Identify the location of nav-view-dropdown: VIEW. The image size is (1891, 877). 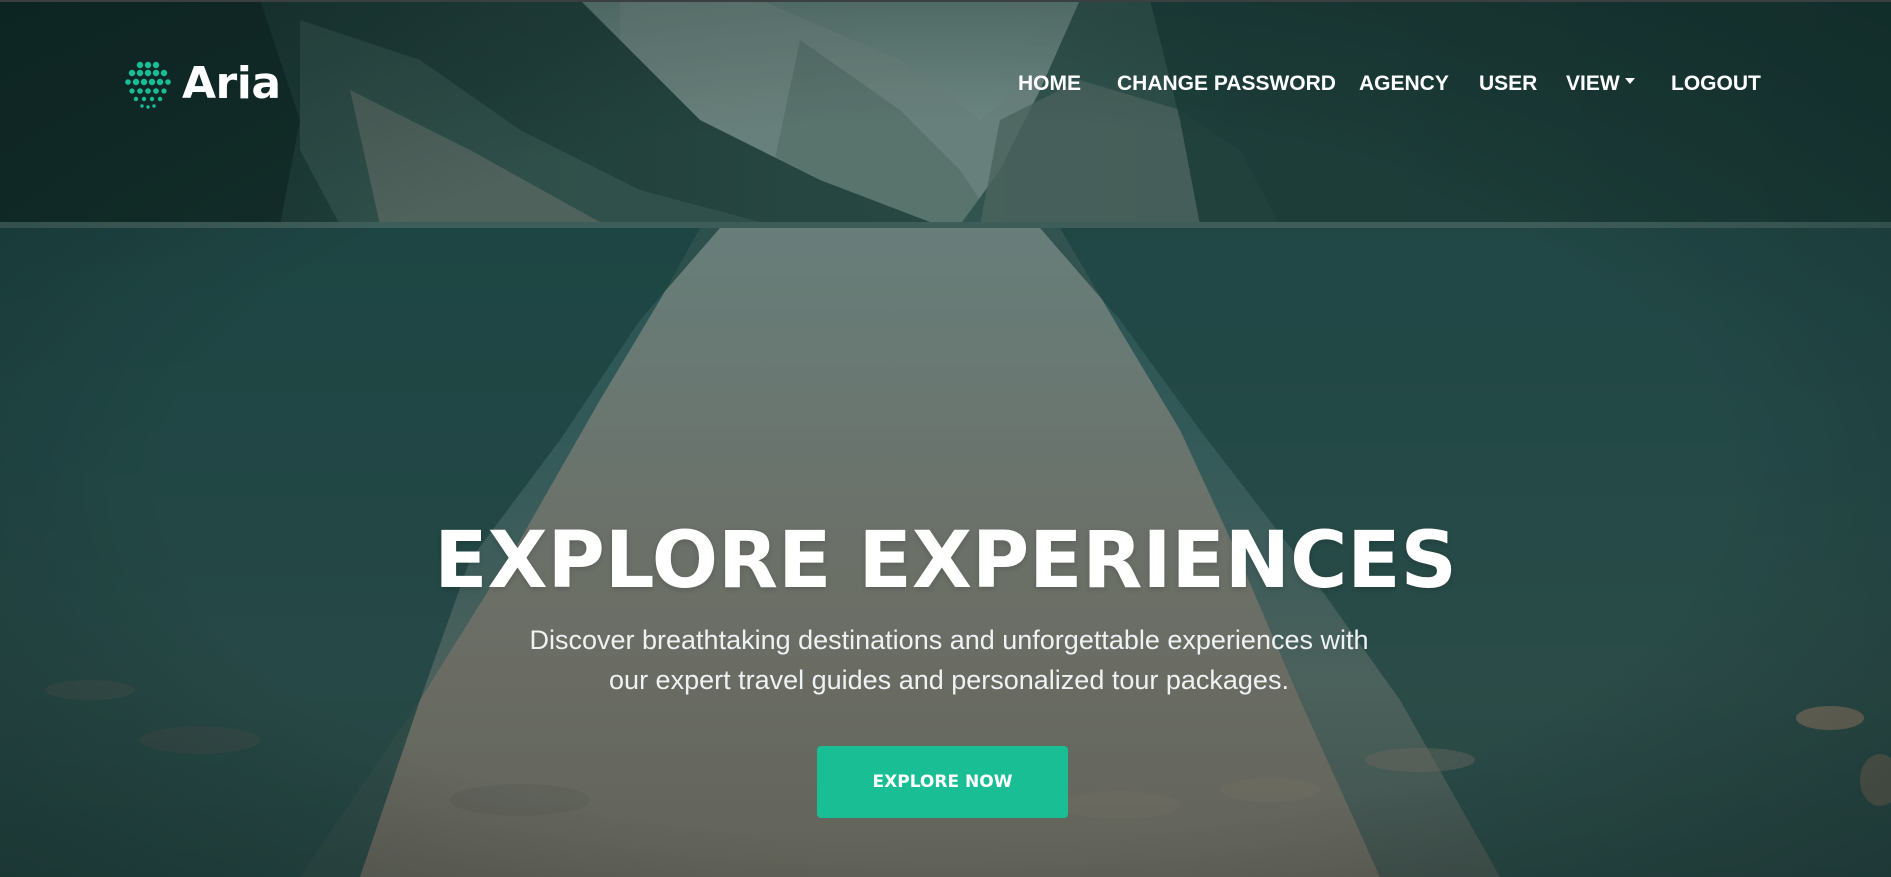
(1600, 84).